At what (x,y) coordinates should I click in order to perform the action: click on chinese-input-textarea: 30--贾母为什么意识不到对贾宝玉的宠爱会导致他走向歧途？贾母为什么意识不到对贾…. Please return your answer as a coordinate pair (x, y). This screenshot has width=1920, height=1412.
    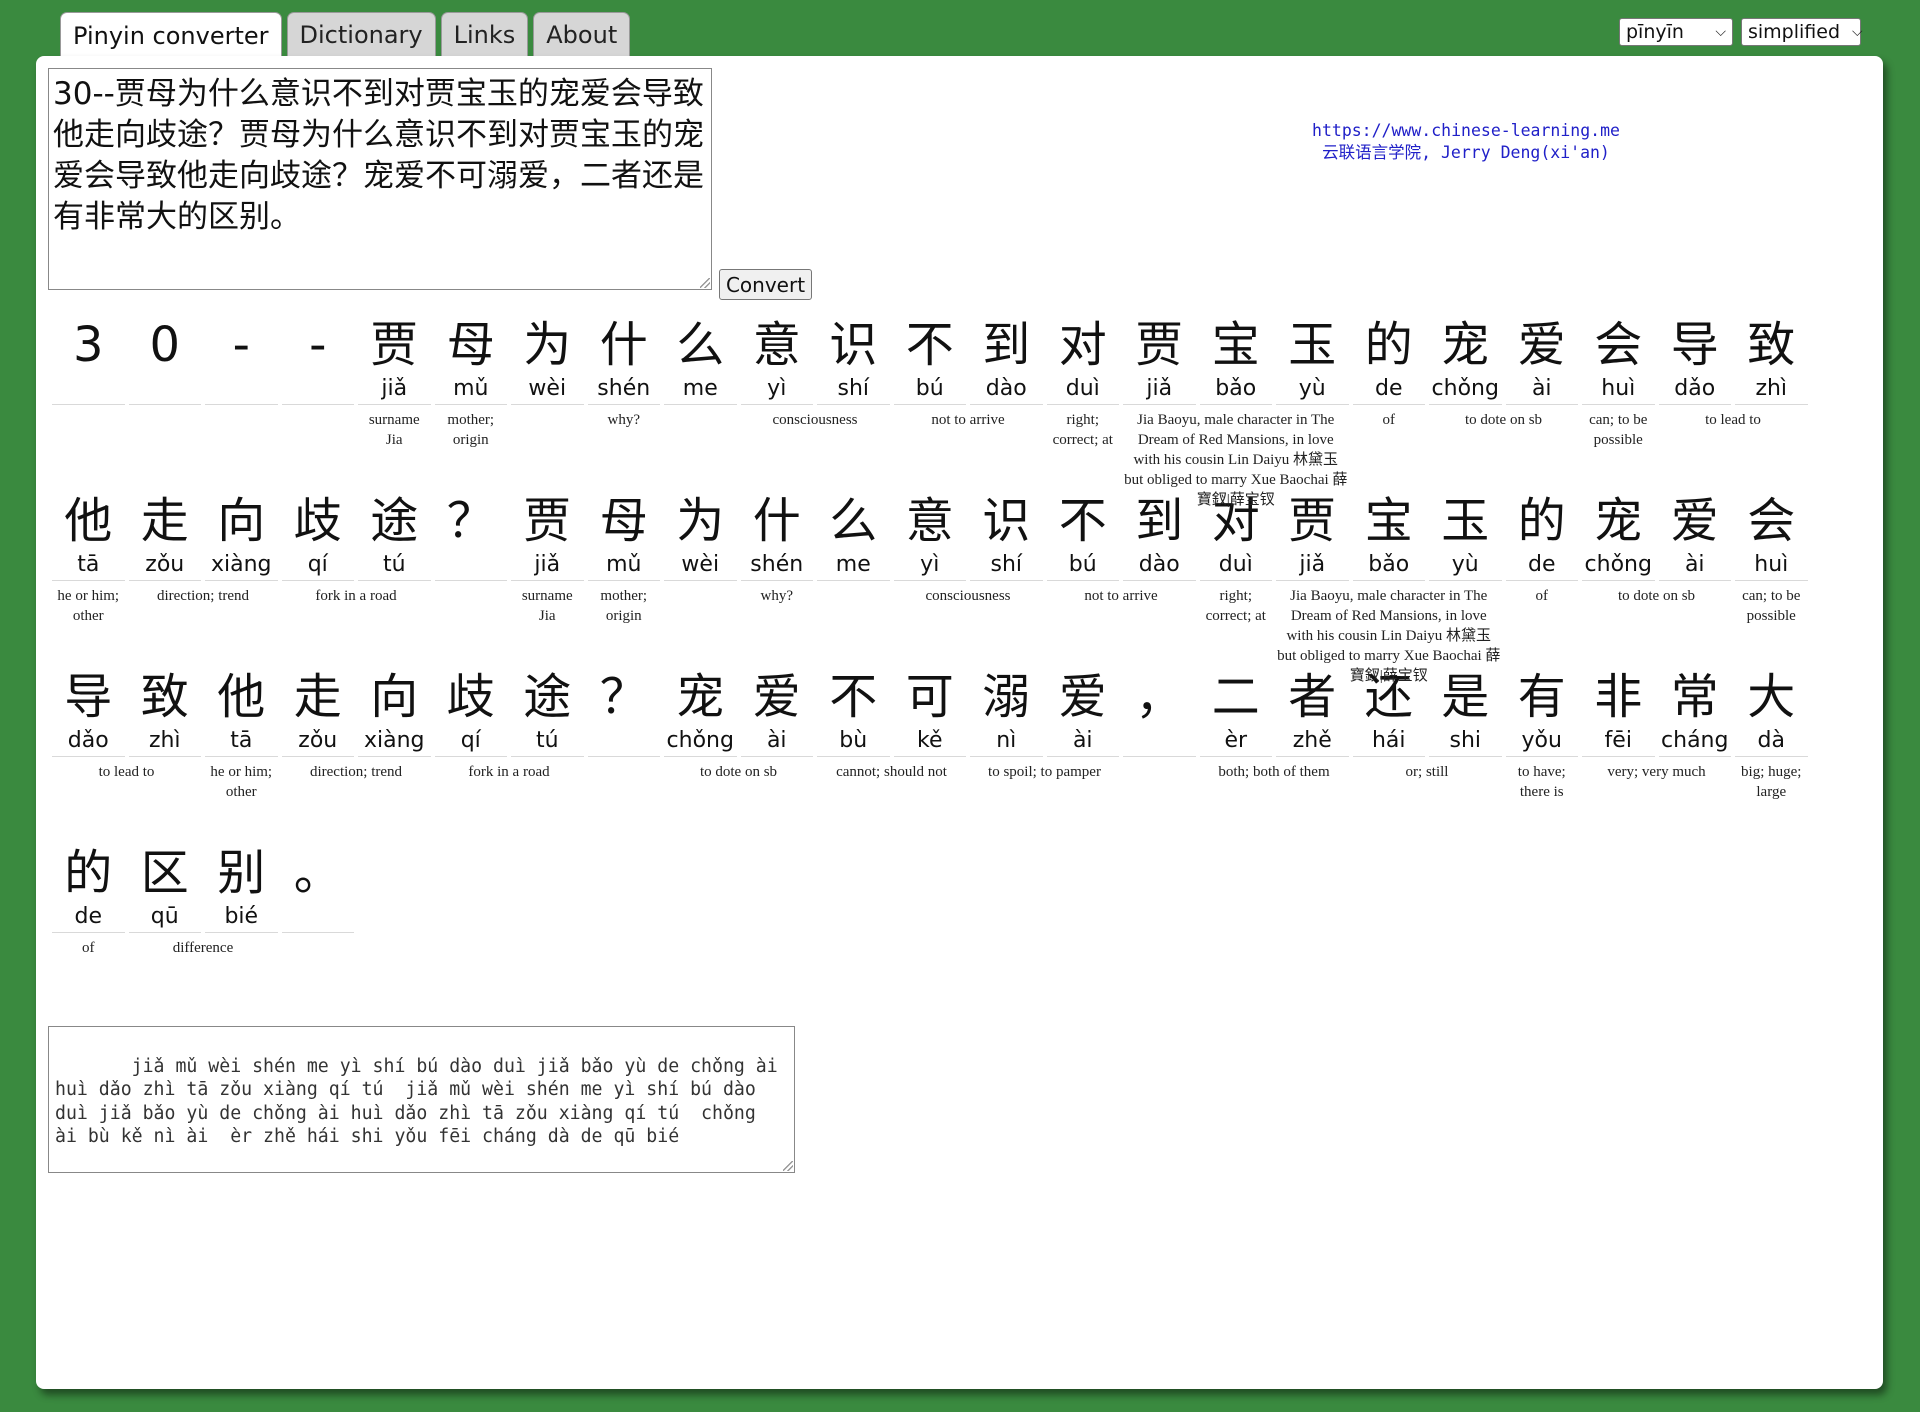
    Looking at the image, I should click on (380, 179).